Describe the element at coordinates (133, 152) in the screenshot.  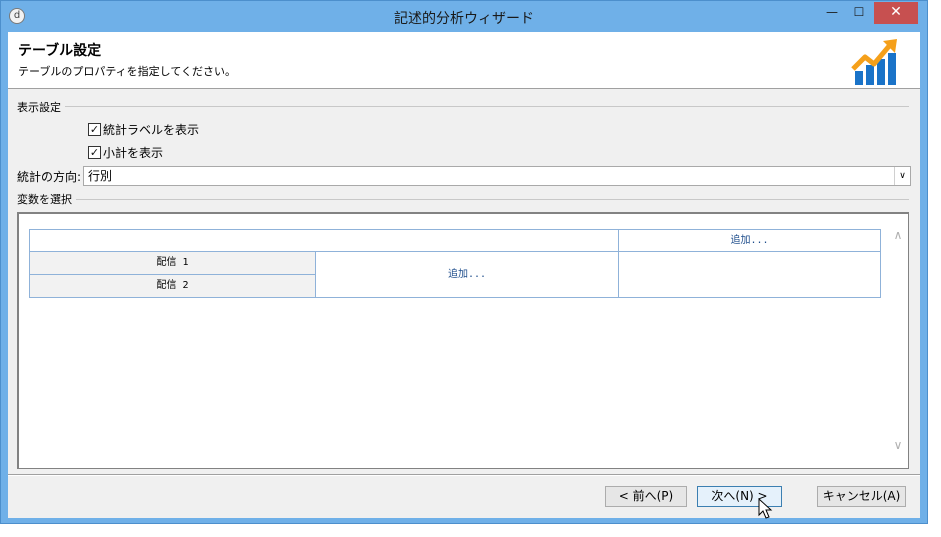
I see `show-subtotals-label: 小計を表示` at that location.